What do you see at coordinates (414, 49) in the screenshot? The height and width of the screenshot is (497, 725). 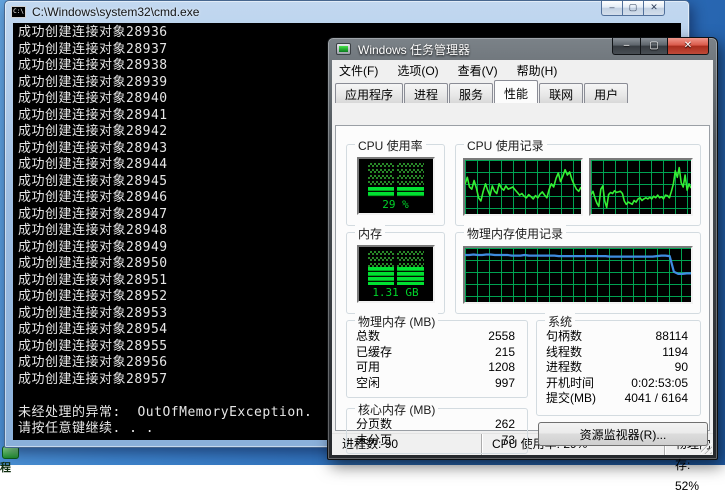 I see `taskman-window-title: Windows 任务管理器` at bounding box center [414, 49].